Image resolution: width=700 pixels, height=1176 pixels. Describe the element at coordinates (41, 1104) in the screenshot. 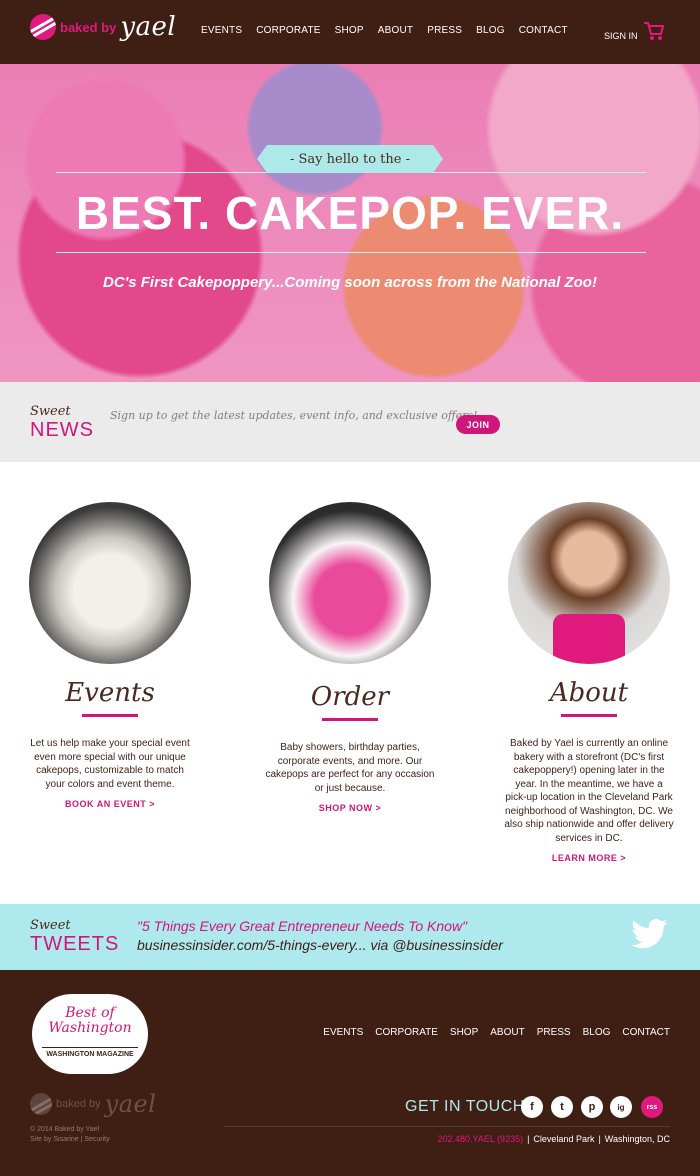

I see `footer-cakepop-logo-icon` at that location.